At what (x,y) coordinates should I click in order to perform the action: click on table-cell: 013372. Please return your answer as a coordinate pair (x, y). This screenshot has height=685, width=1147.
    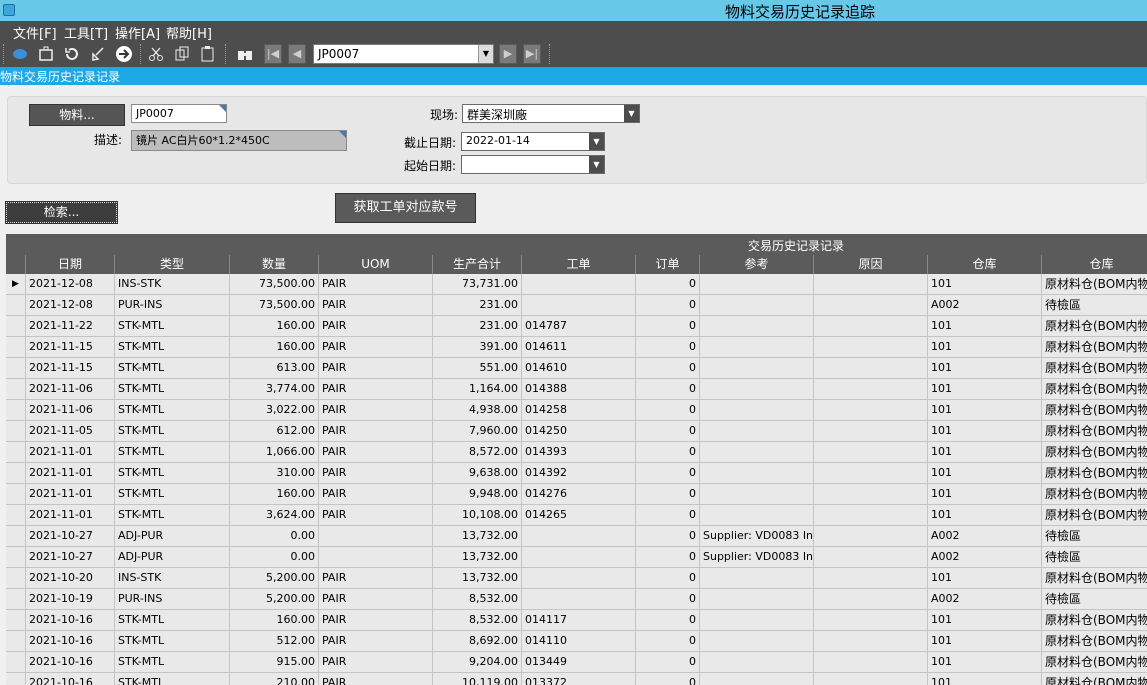
    Looking at the image, I should click on (578, 679).